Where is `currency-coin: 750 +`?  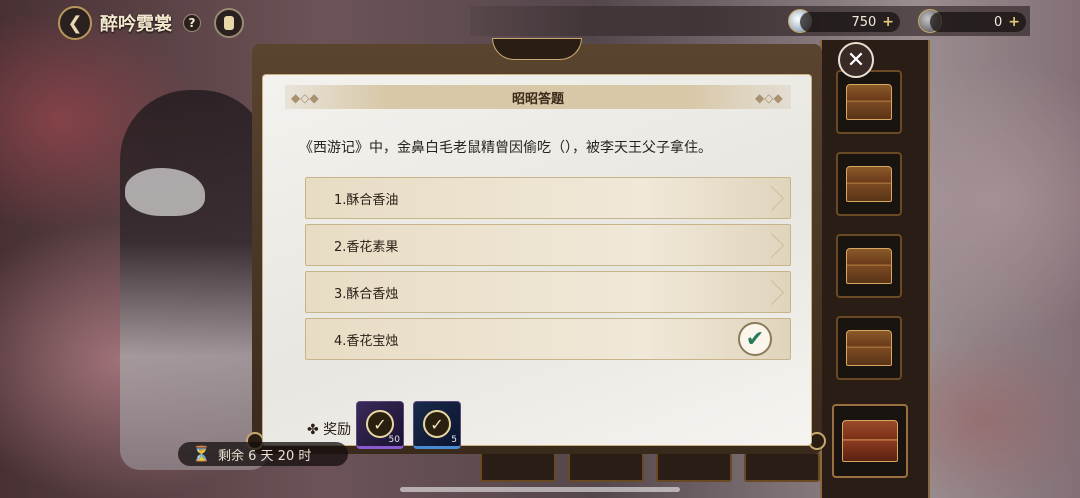 currency-coin: 750 + is located at coordinates (850, 22).